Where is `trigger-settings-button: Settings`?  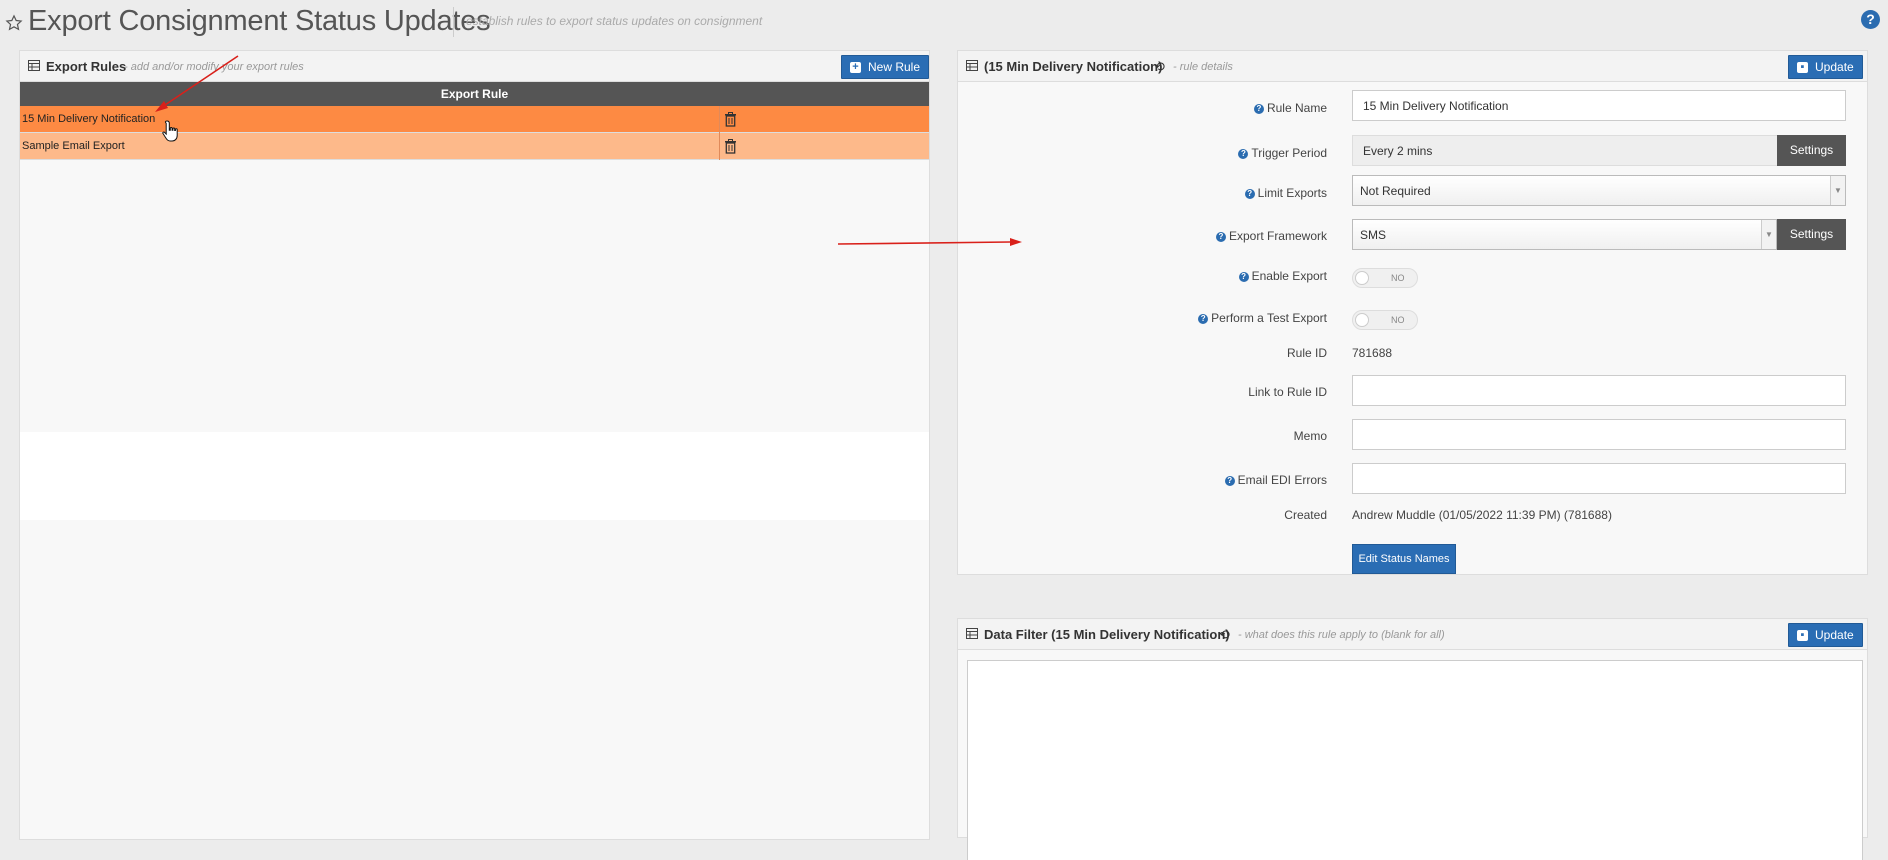
trigger-settings-button: Settings is located at coordinates (1811, 150).